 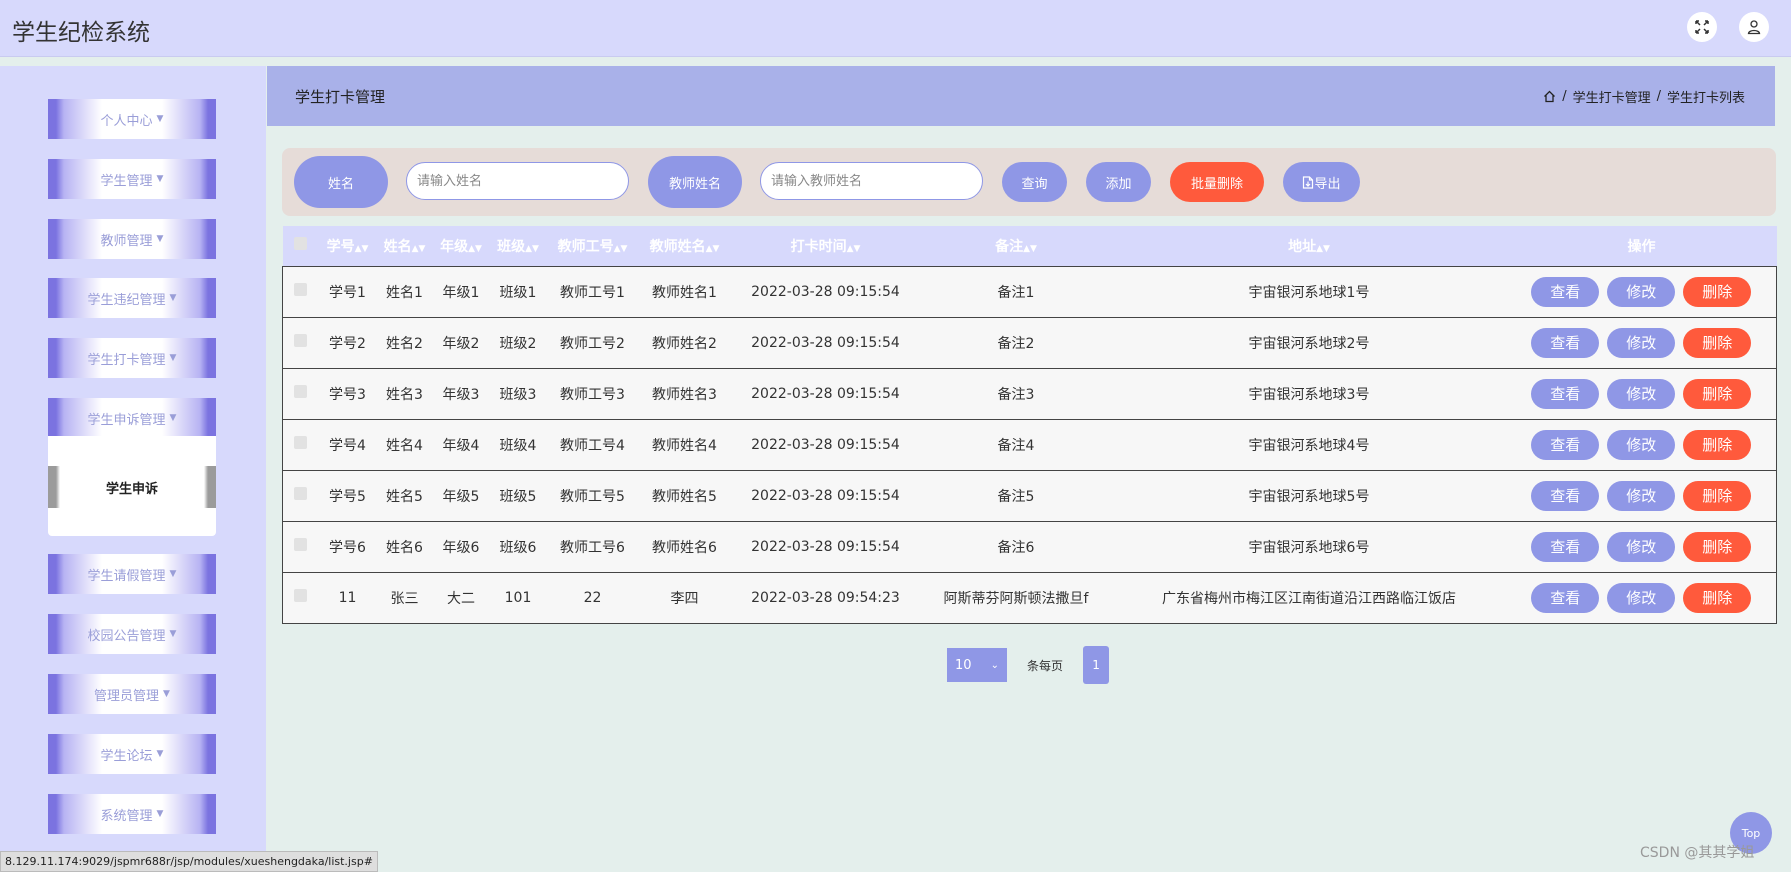 I want to click on sidebar-item-notice-management: 校园公告管理 ▼, so click(x=132, y=634).